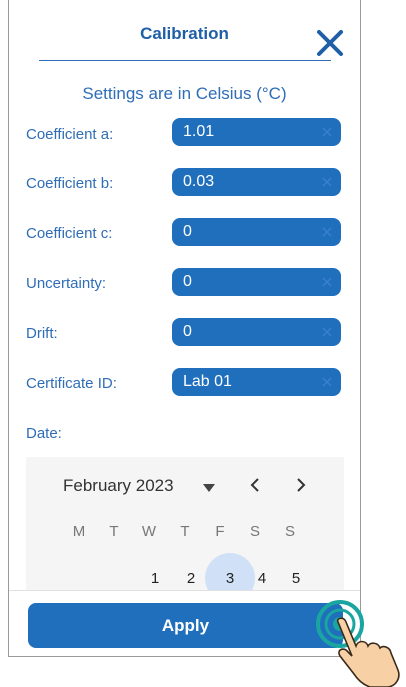 This screenshot has width=406, height=687. I want to click on coefficient-c-value: 0, so click(187, 231).